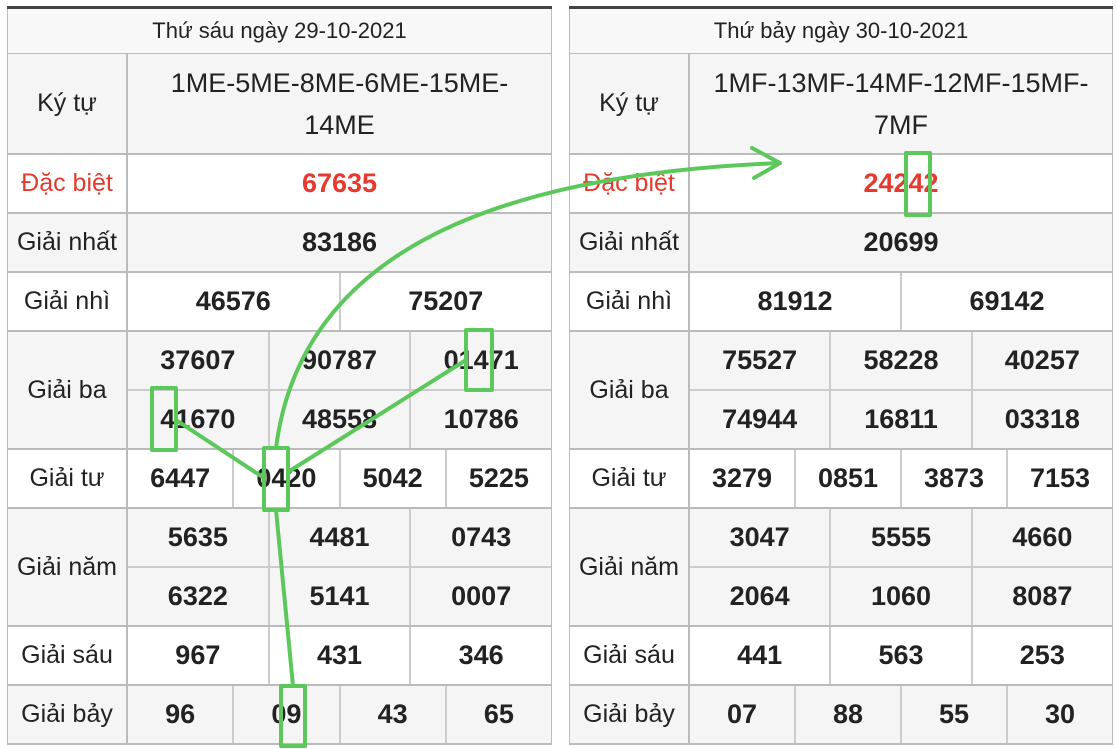 This screenshot has width=1116, height=749. I want to click on giai-ba-value: 03318, so click(1041, 419).